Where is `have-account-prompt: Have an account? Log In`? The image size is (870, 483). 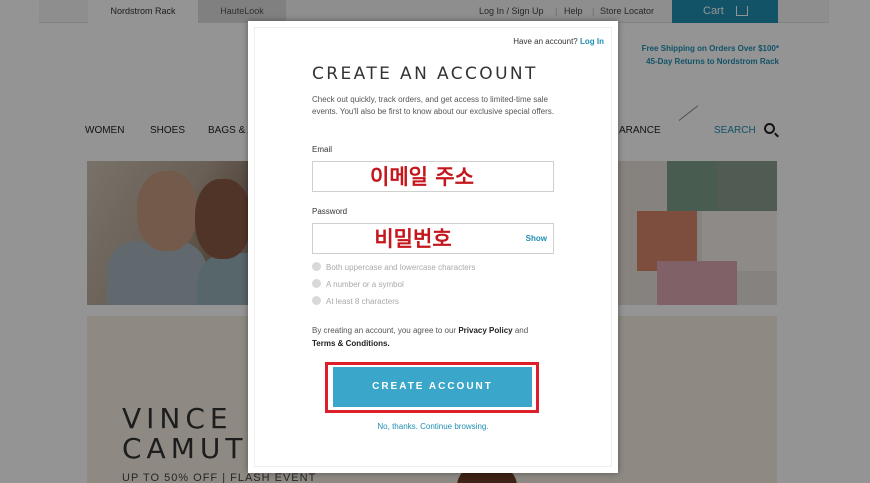 have-account-prompt: Have an account? Log In is located at coordinates (558, 41).